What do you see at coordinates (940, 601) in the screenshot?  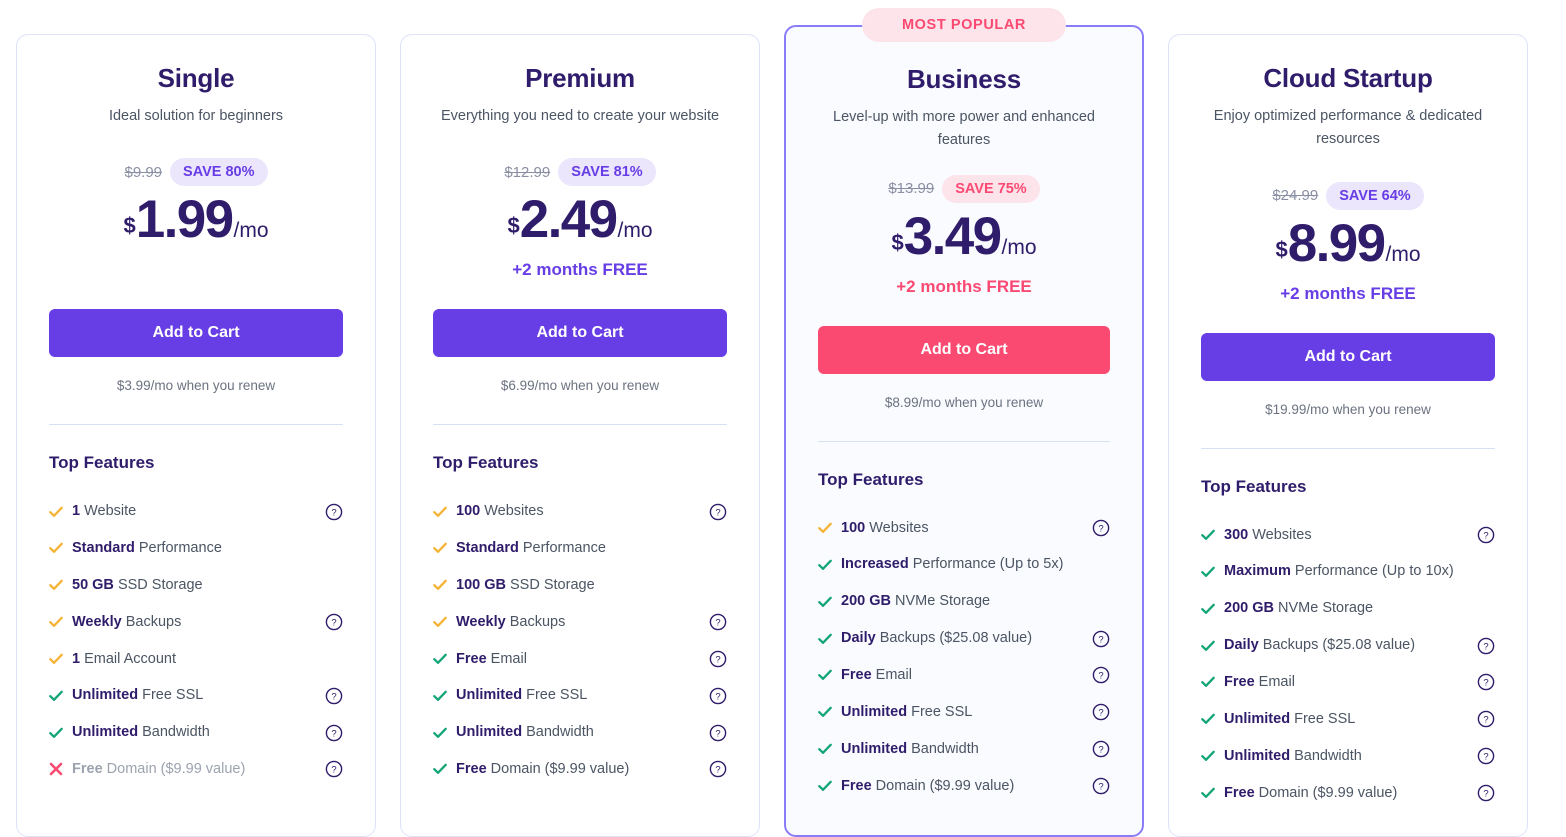 I see `feature-rest: NVMe Storage` at bounding box center [940, 601].